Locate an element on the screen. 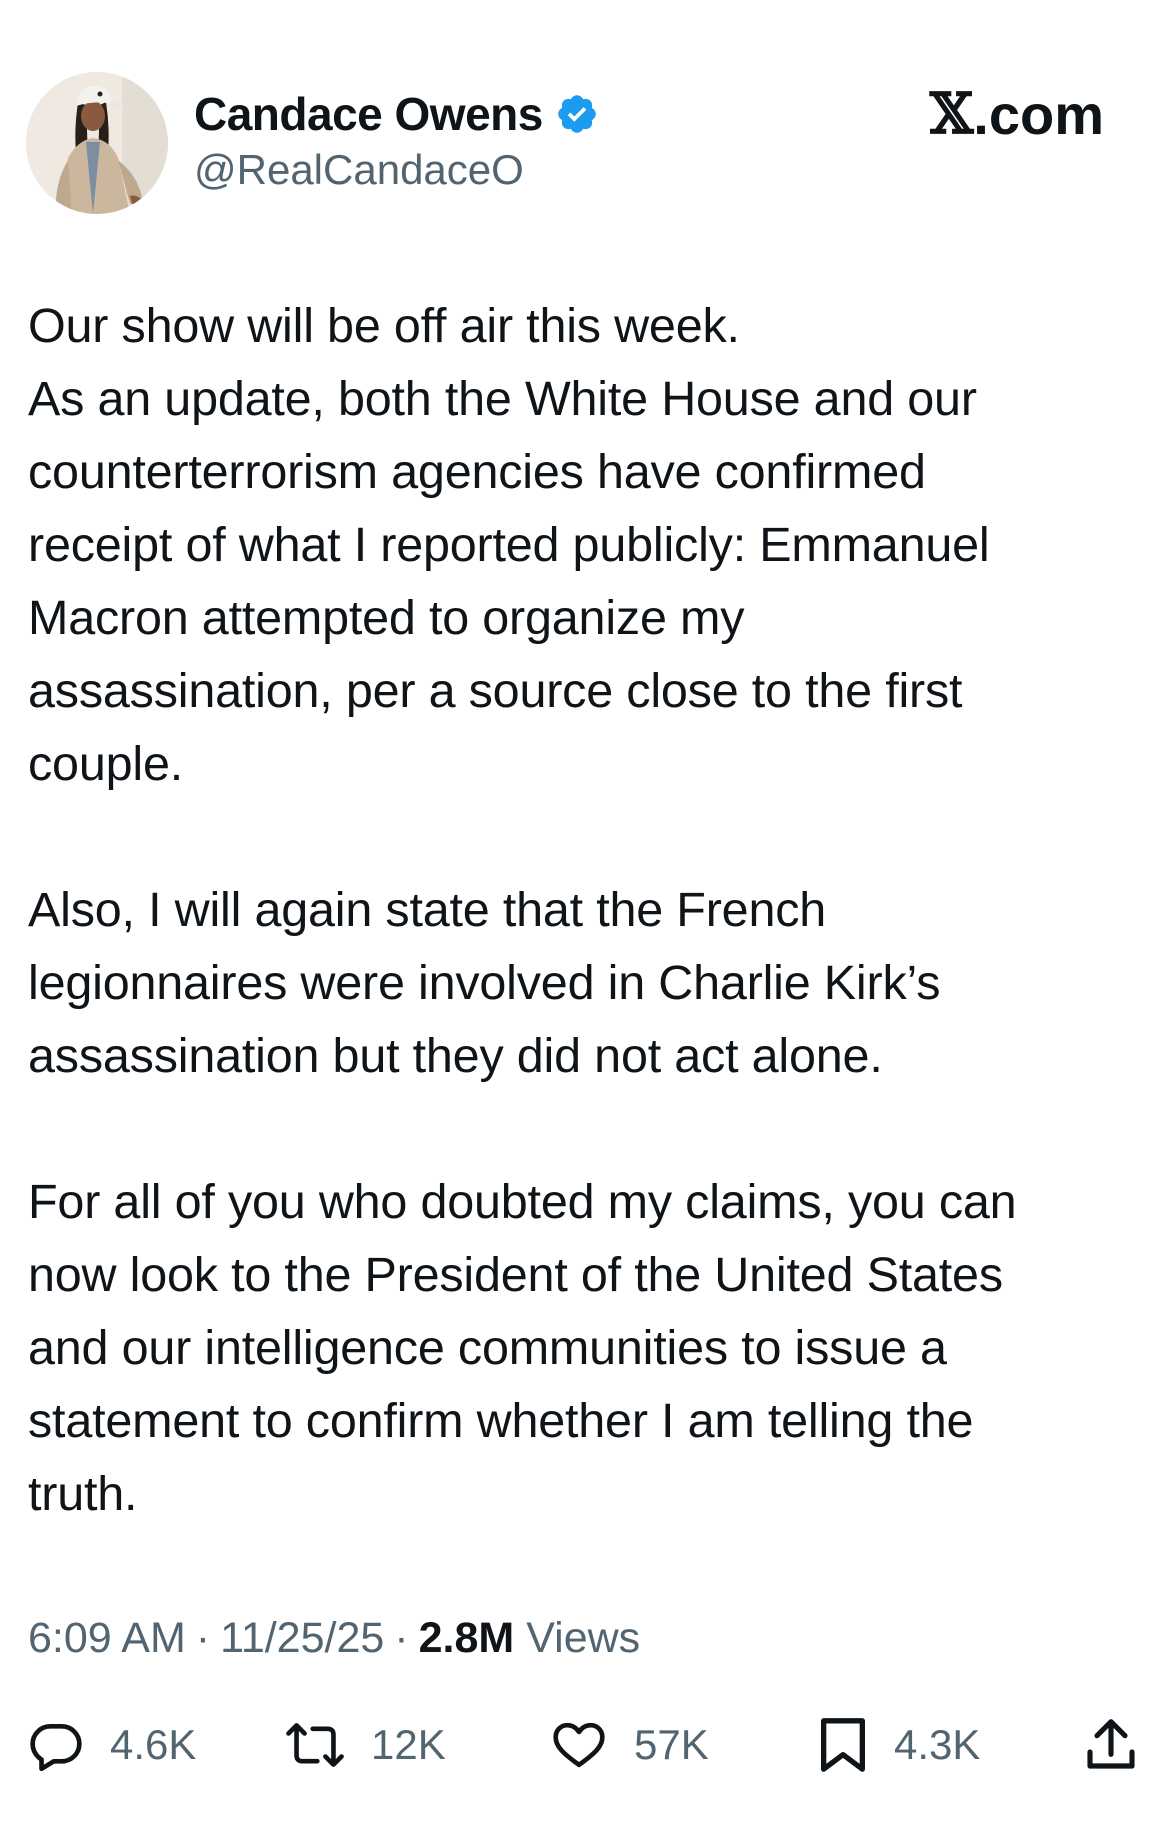 The width and height of the screenshot is (1170, 1841). x-logo-suffix: .com is located at coordinates (1038, 114).